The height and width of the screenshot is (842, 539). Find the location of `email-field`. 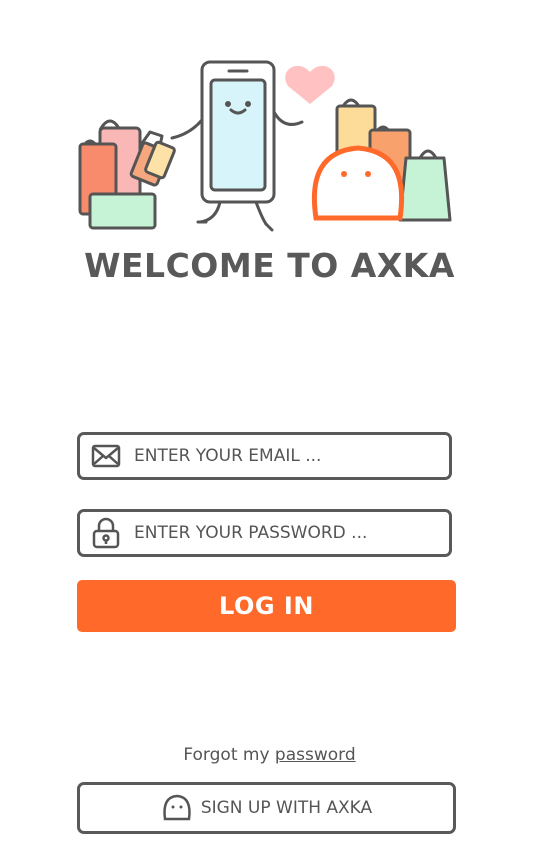

email-field is located at coordinates (264, 456).